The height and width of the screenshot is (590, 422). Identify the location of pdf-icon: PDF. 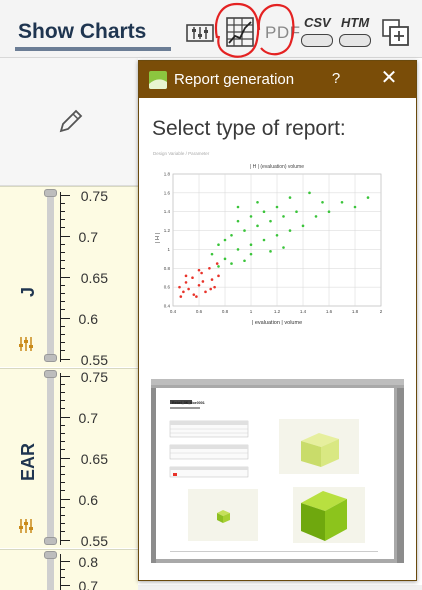
(283, 33).